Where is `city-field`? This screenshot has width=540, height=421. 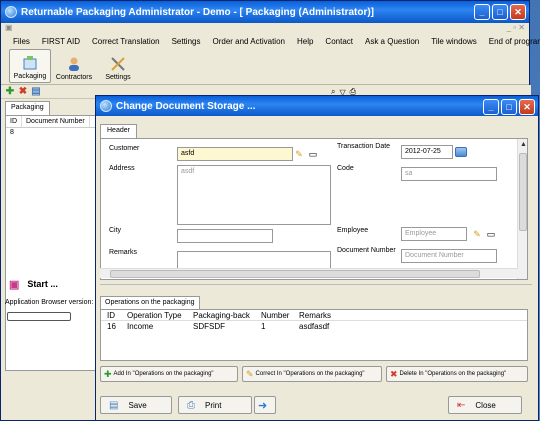
city-field is located at coordinates (225, 236).